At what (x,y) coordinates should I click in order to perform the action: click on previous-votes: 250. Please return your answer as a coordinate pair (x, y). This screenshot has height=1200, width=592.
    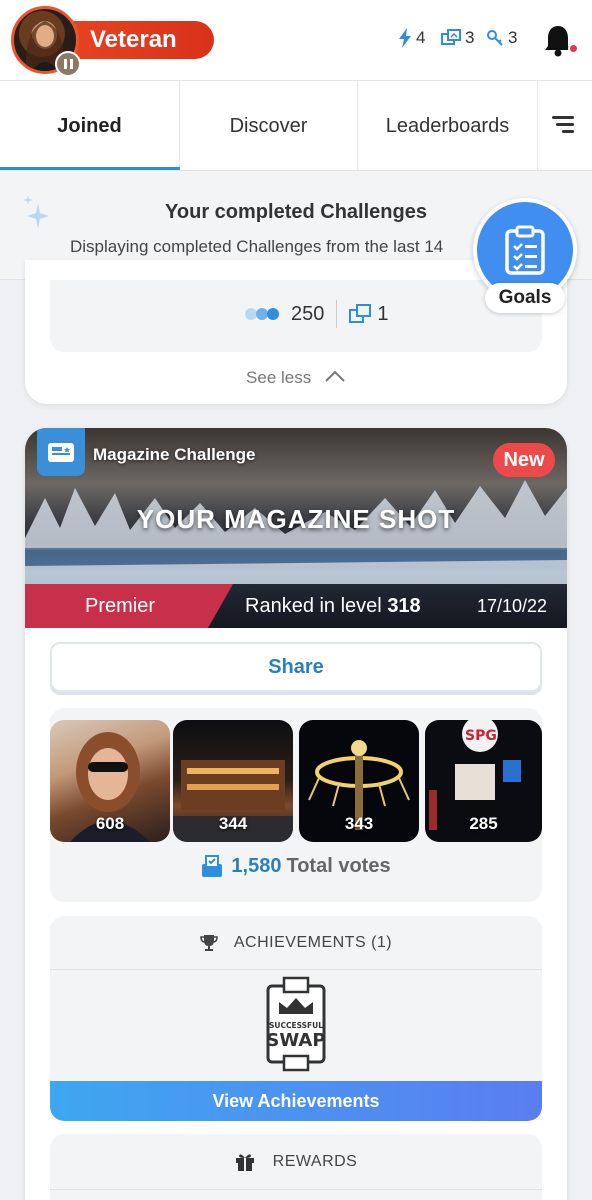
    Looking at the image, I should click on (308, 313).